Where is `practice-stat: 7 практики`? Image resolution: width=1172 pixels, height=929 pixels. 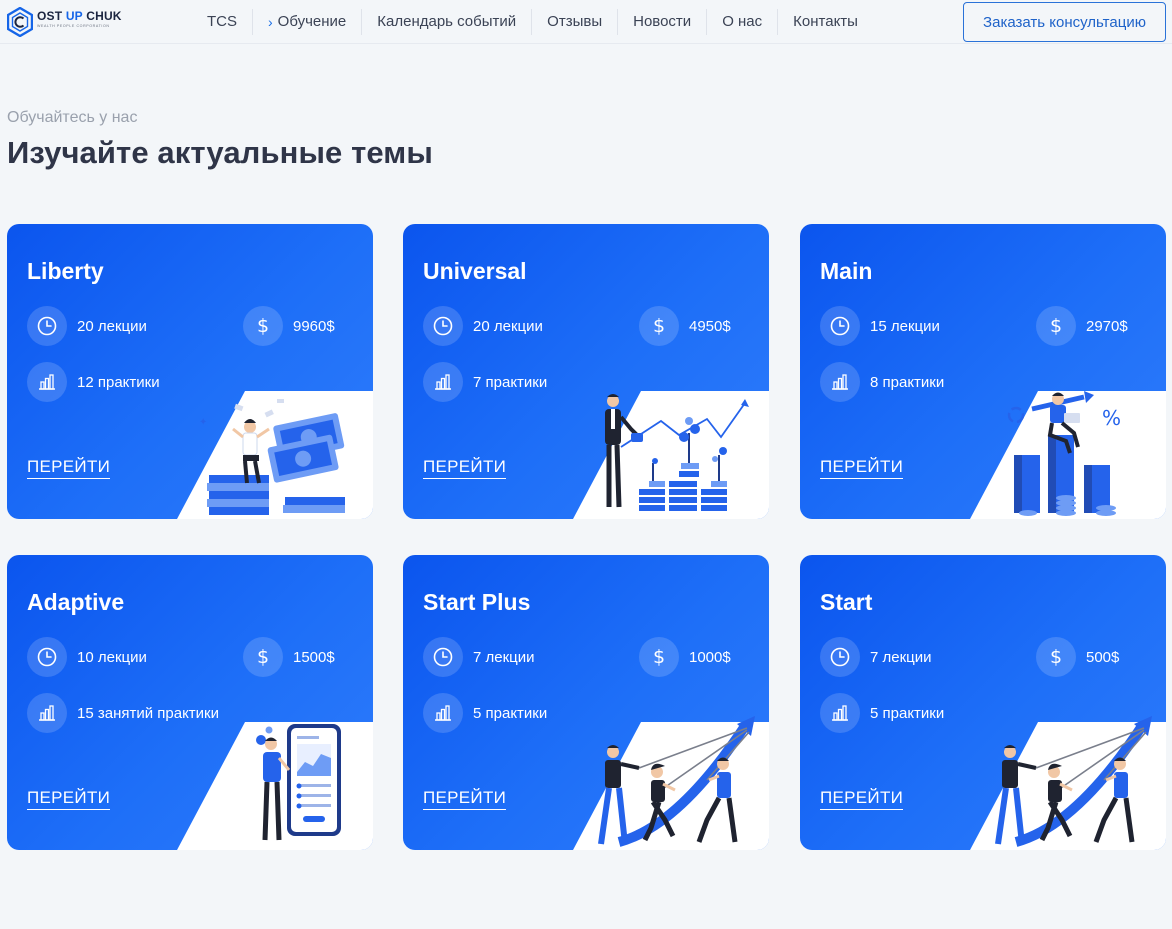
practice-stat: 7 практики is located at coordinates (485, 382).